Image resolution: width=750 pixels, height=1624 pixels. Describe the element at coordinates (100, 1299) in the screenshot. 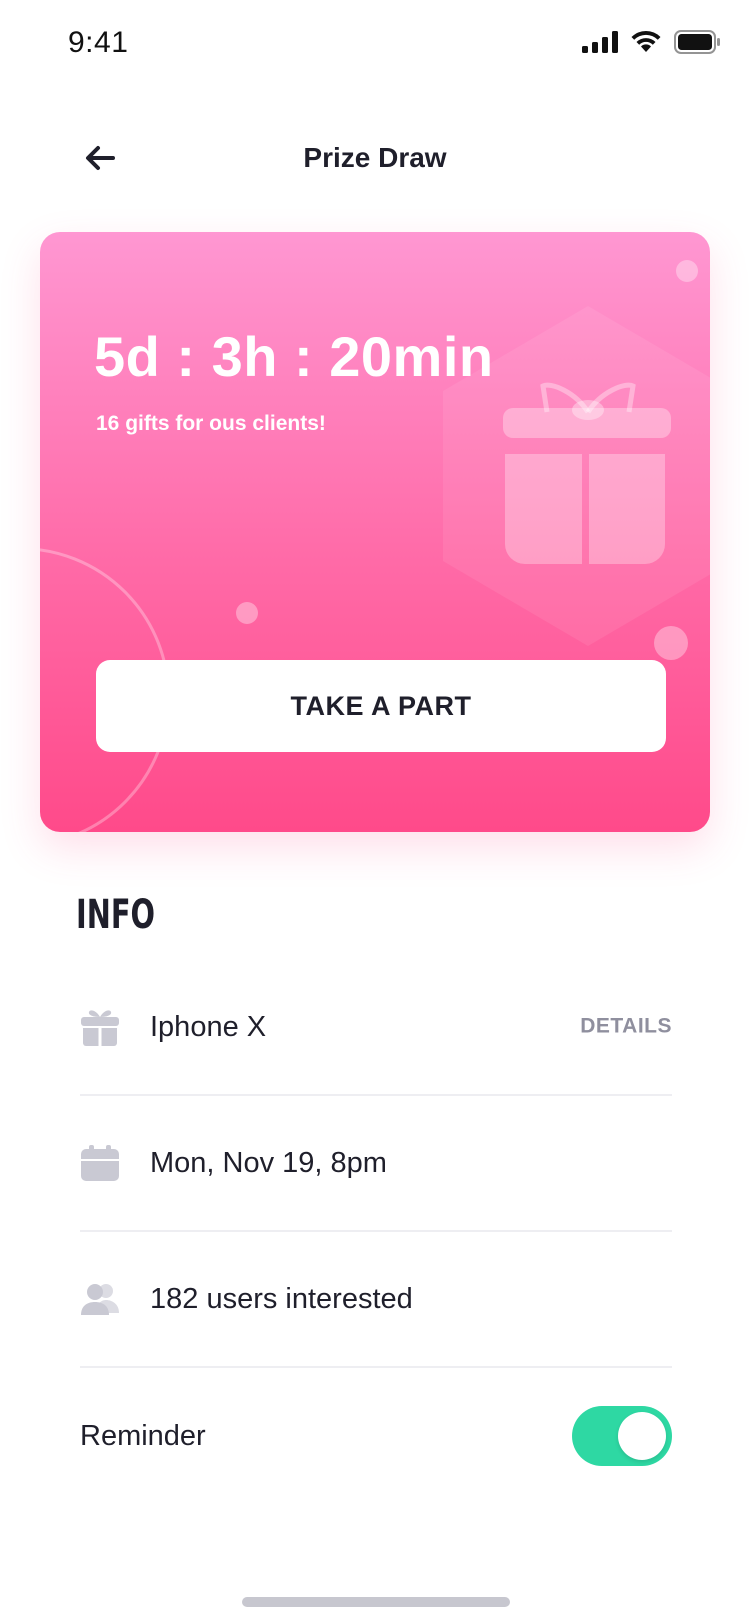

I see `users-icon` at that location.